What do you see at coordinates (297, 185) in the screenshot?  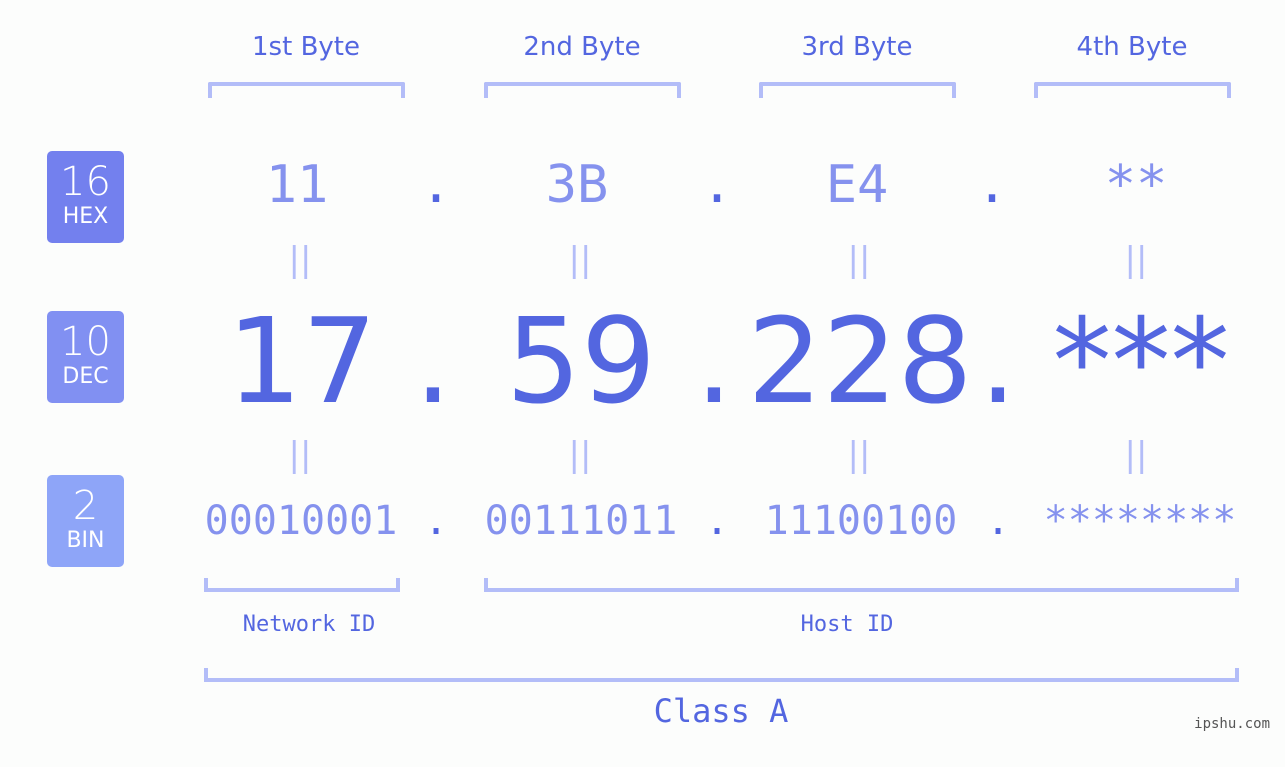 I see `hex-octet-1: 11` at bounding box center [297, 185].